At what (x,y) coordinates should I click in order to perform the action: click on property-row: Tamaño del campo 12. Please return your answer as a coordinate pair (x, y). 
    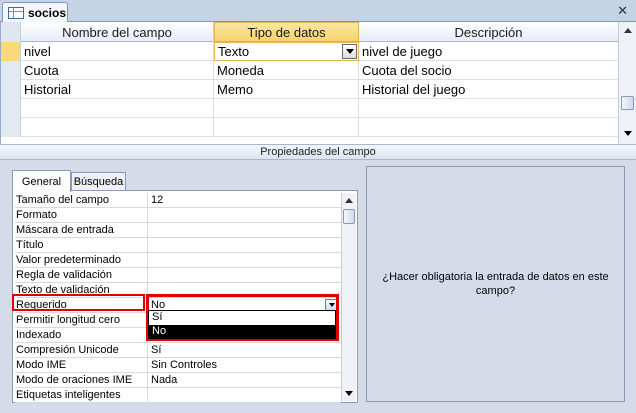
    Looking at the image, I should click on (178, 200).